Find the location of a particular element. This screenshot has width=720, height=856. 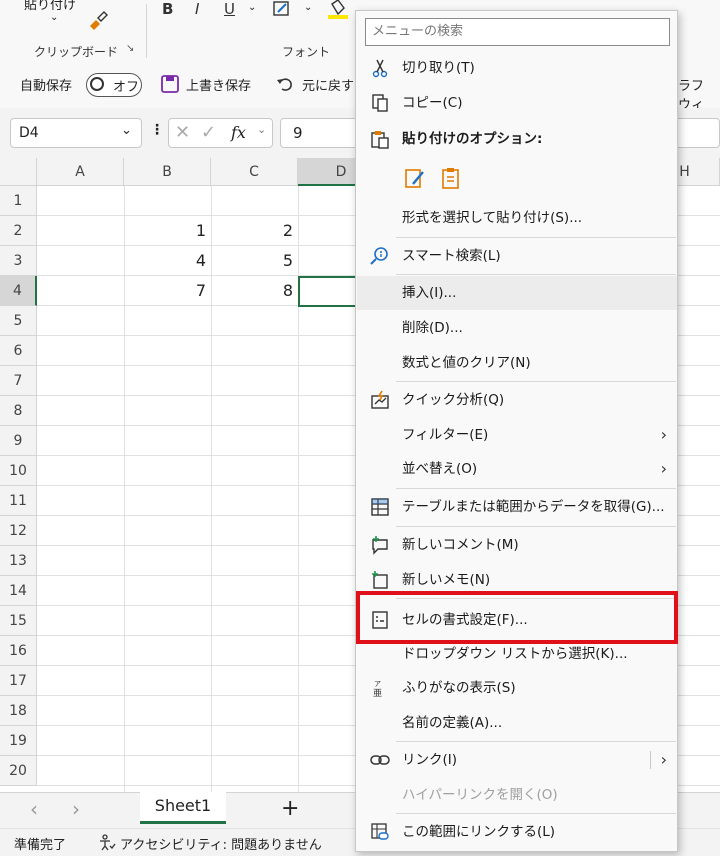

row-header-14: 14 is located at coordinates (18, 591).